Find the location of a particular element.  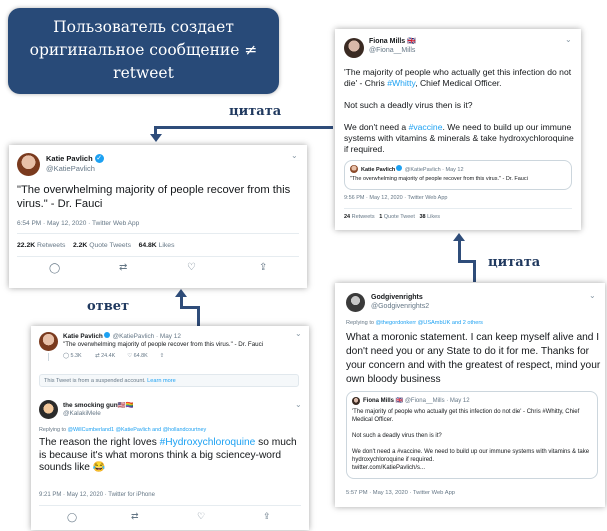

fiona-handle: @Fiona__Mills is located at coordinates (392, 50).